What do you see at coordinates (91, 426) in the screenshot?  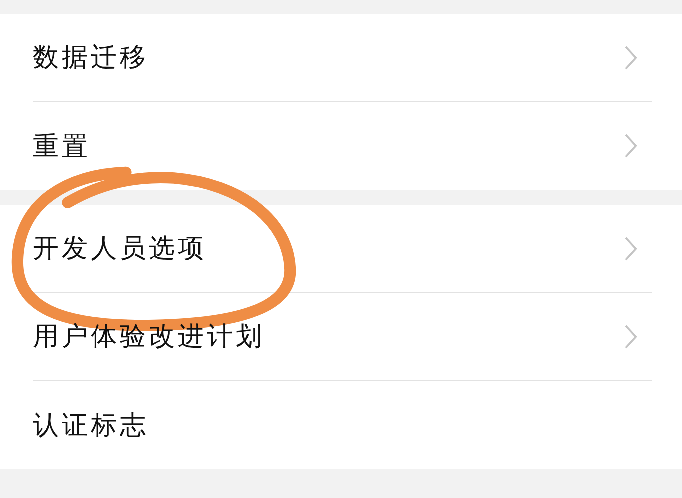 I see `item-label: 认证标志` at bounding box center [91, 426].